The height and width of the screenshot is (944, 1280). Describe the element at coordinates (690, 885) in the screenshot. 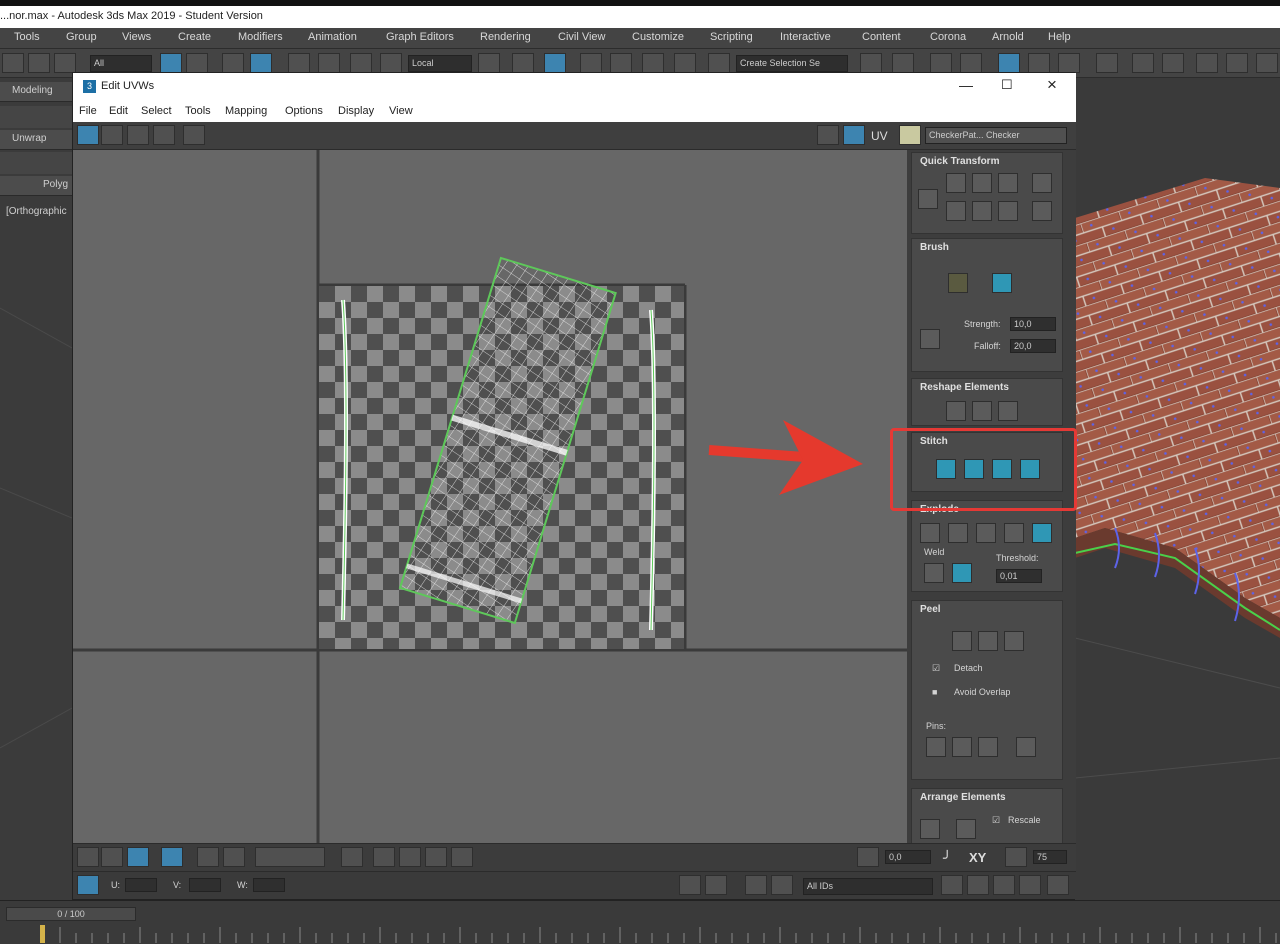

I see `lock-icon` at that location.